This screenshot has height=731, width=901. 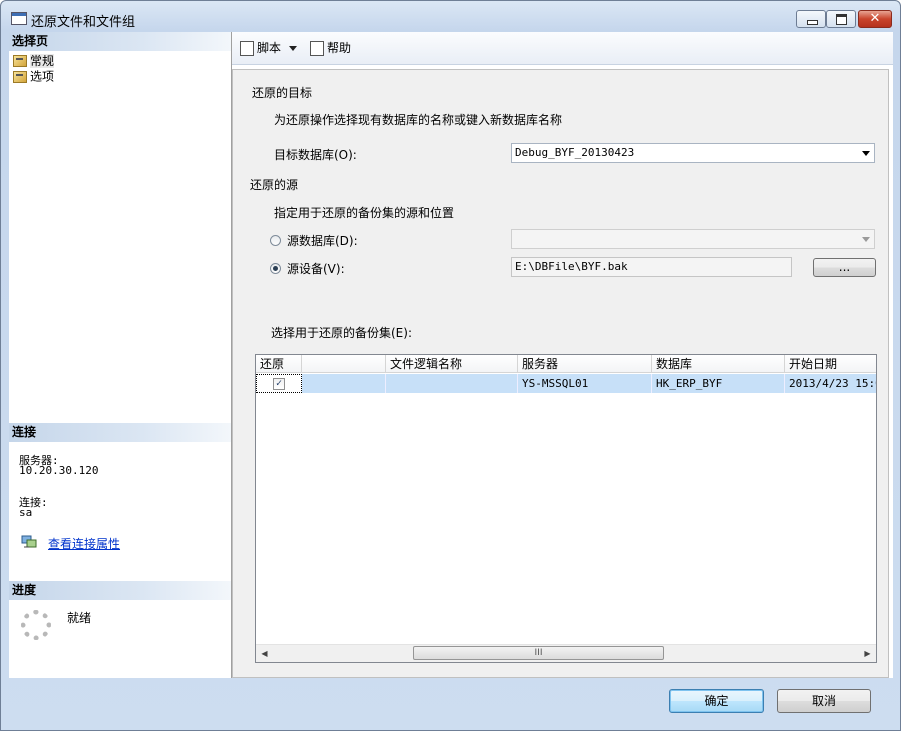 I want to click on target-db-value: Debug_BYF_20130423, so click(x=575, y=152).